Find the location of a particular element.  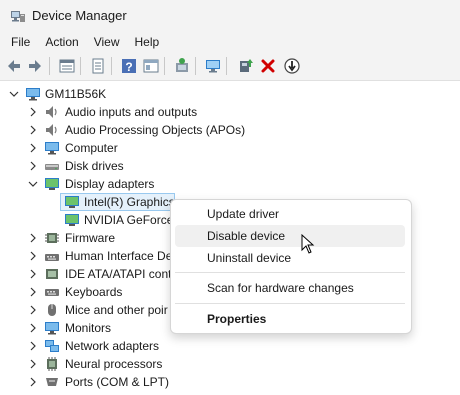

tree-node-label: Computer is located at coordinates (91, 148).